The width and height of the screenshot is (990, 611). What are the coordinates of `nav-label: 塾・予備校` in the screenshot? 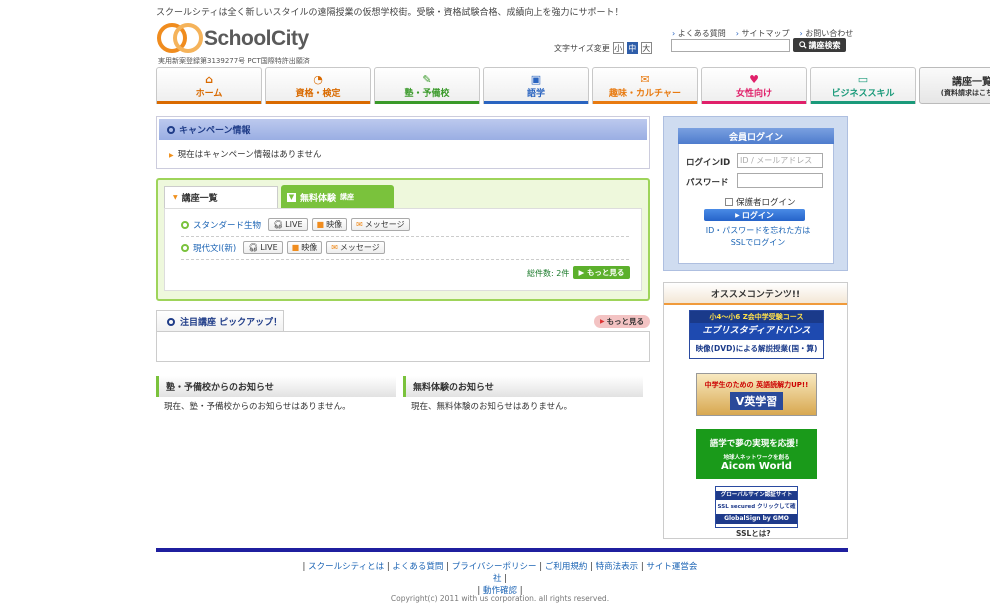 It's located at (427, 93).